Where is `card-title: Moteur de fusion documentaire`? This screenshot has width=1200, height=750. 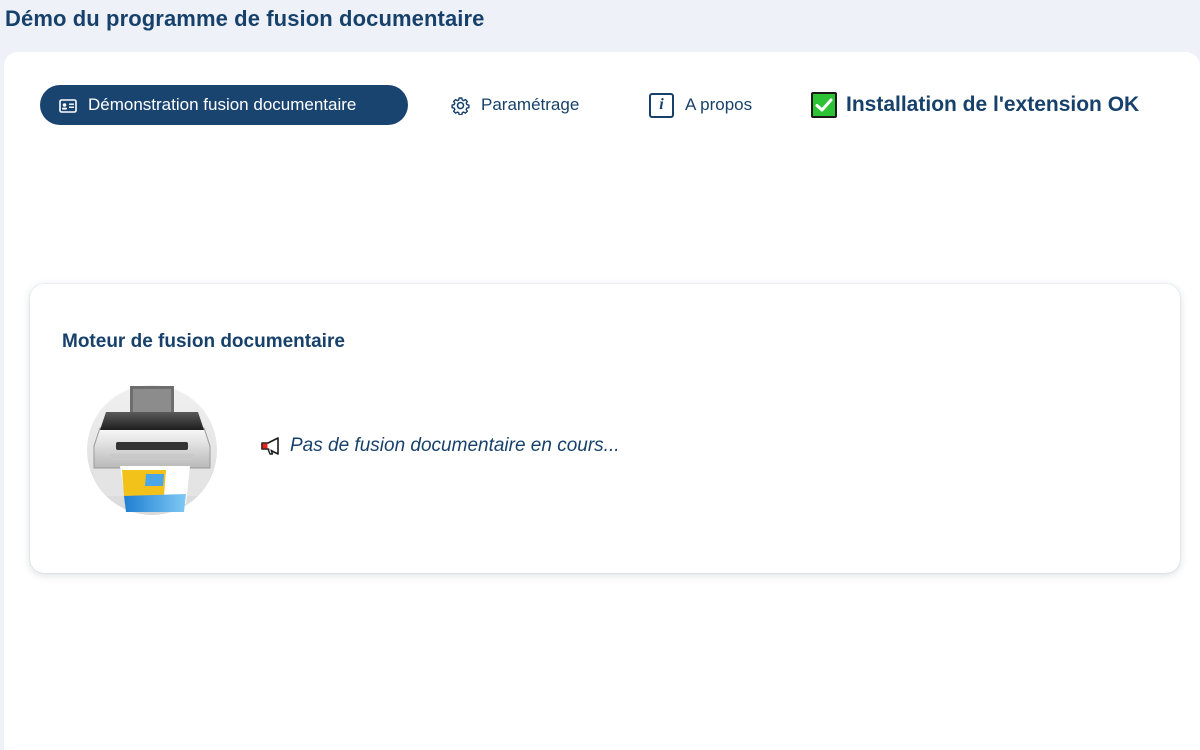
card-title: Moteur de fusion documentaire is located at coordinates (203, 341).